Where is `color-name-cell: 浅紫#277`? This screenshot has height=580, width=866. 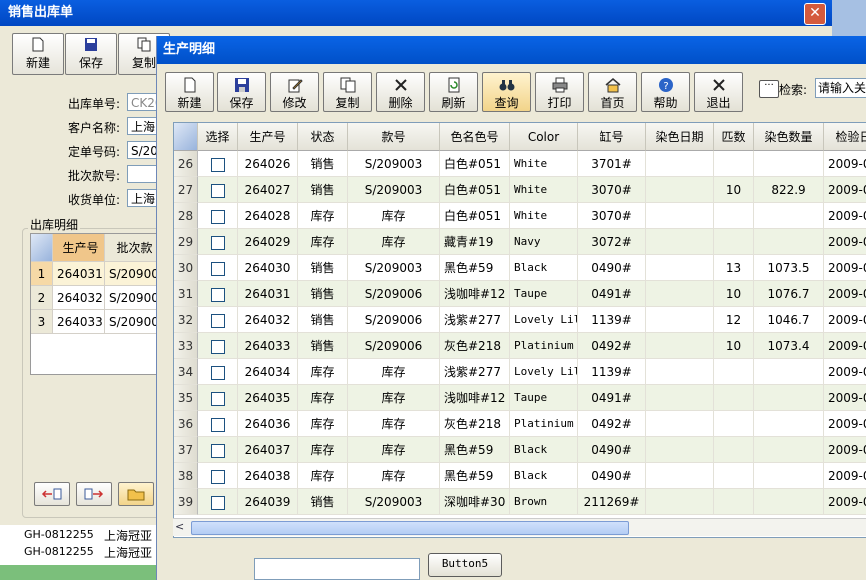 color-name-cell: 浅紫#277 is located at coordinates (475, 372).